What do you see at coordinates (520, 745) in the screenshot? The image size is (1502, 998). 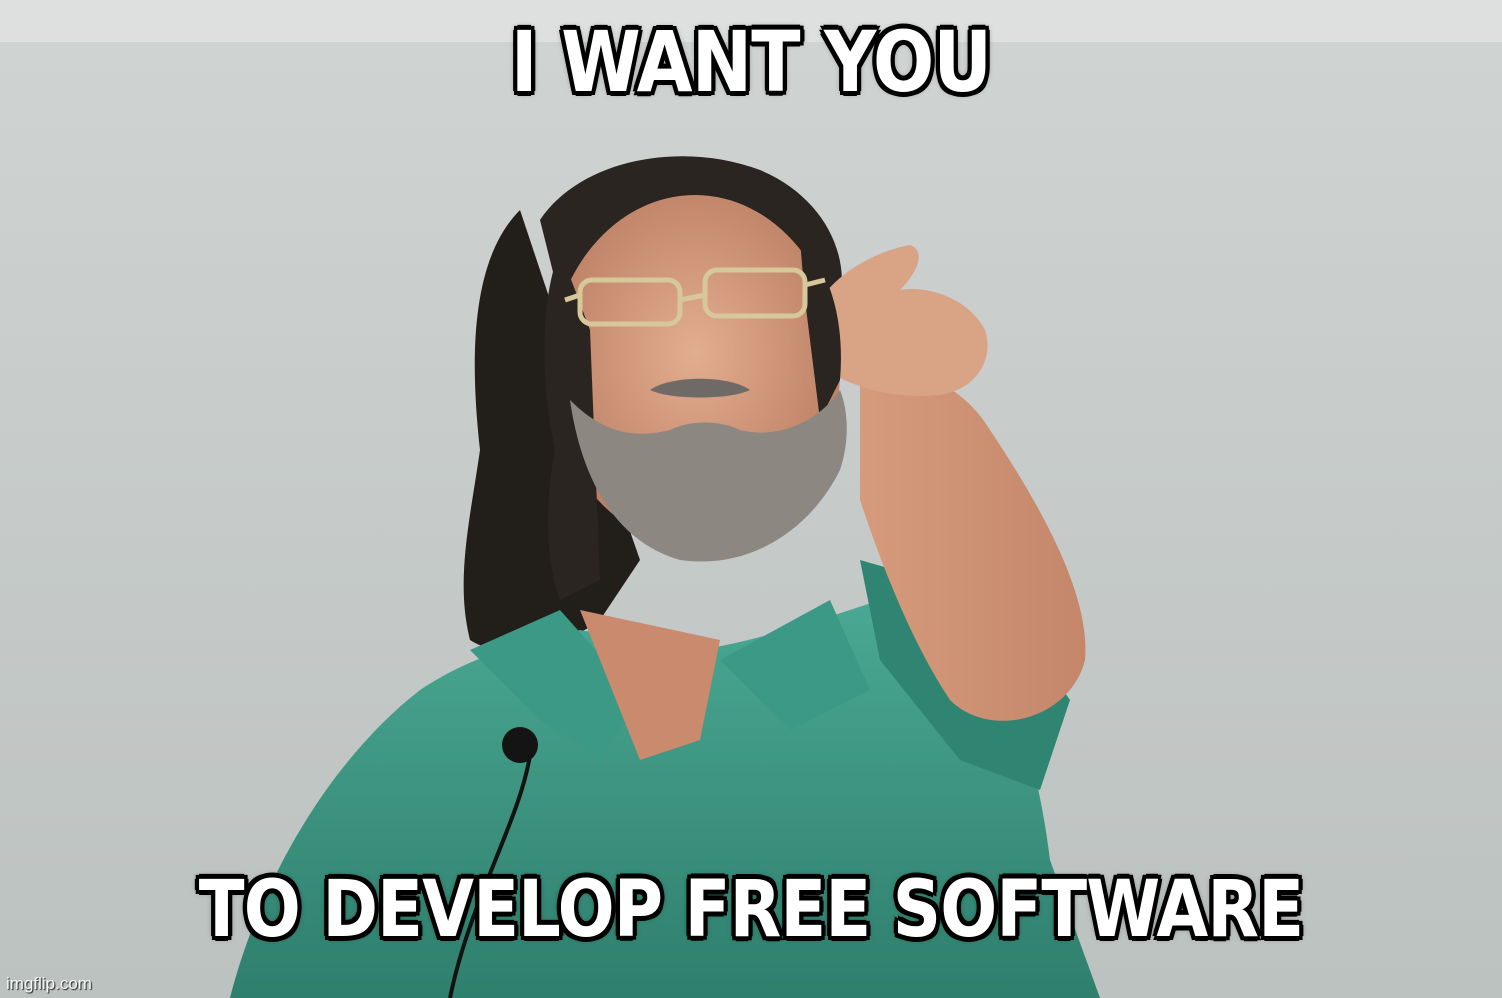 I see `lapel-microphone` at bounding box center [520, 745].